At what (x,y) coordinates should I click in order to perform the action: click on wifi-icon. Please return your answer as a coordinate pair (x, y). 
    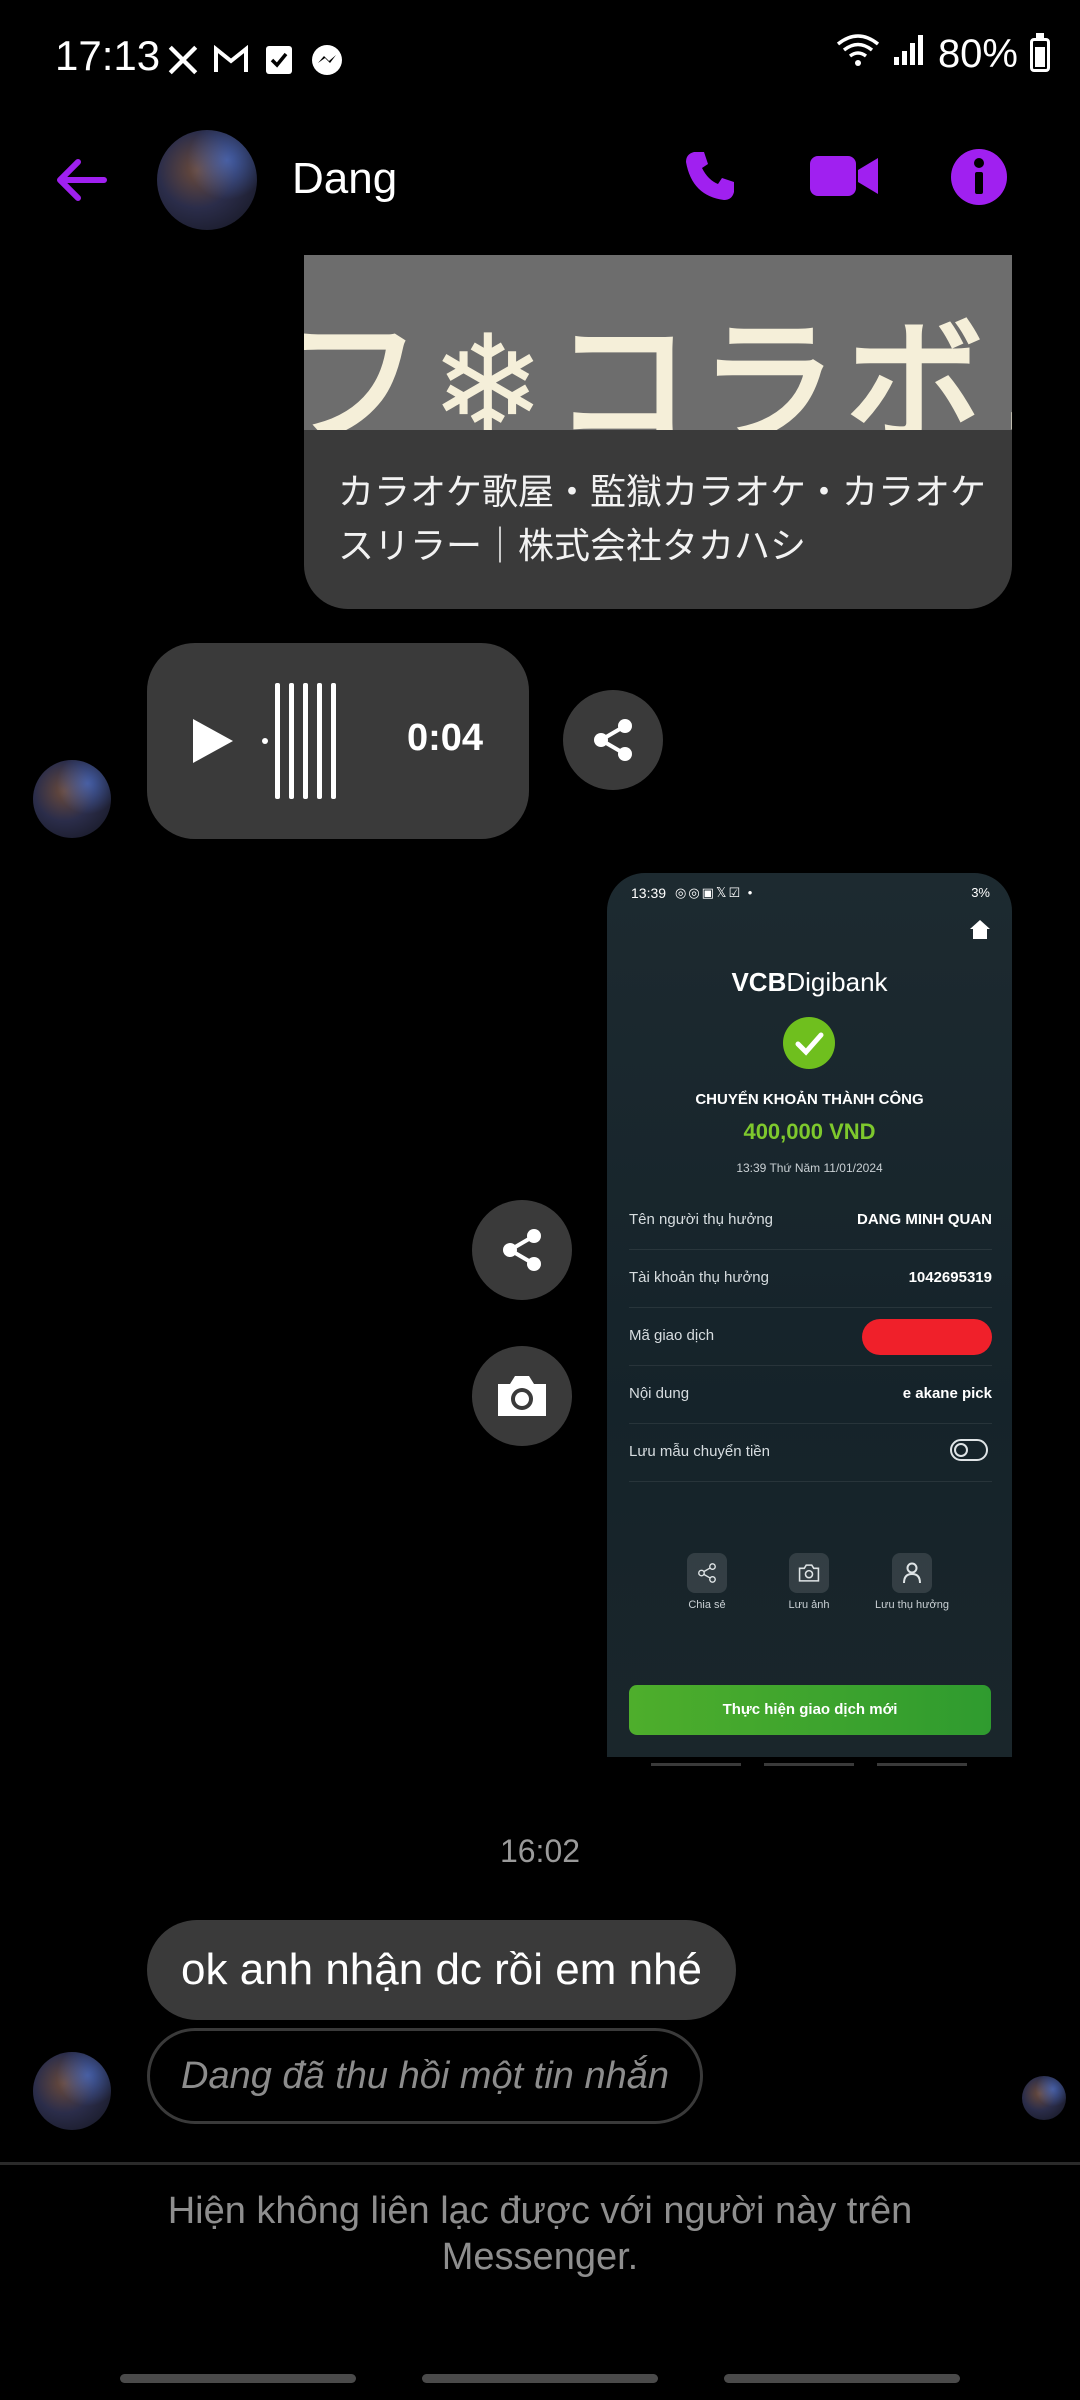
    Looking at the image, I should click on (858, 54).